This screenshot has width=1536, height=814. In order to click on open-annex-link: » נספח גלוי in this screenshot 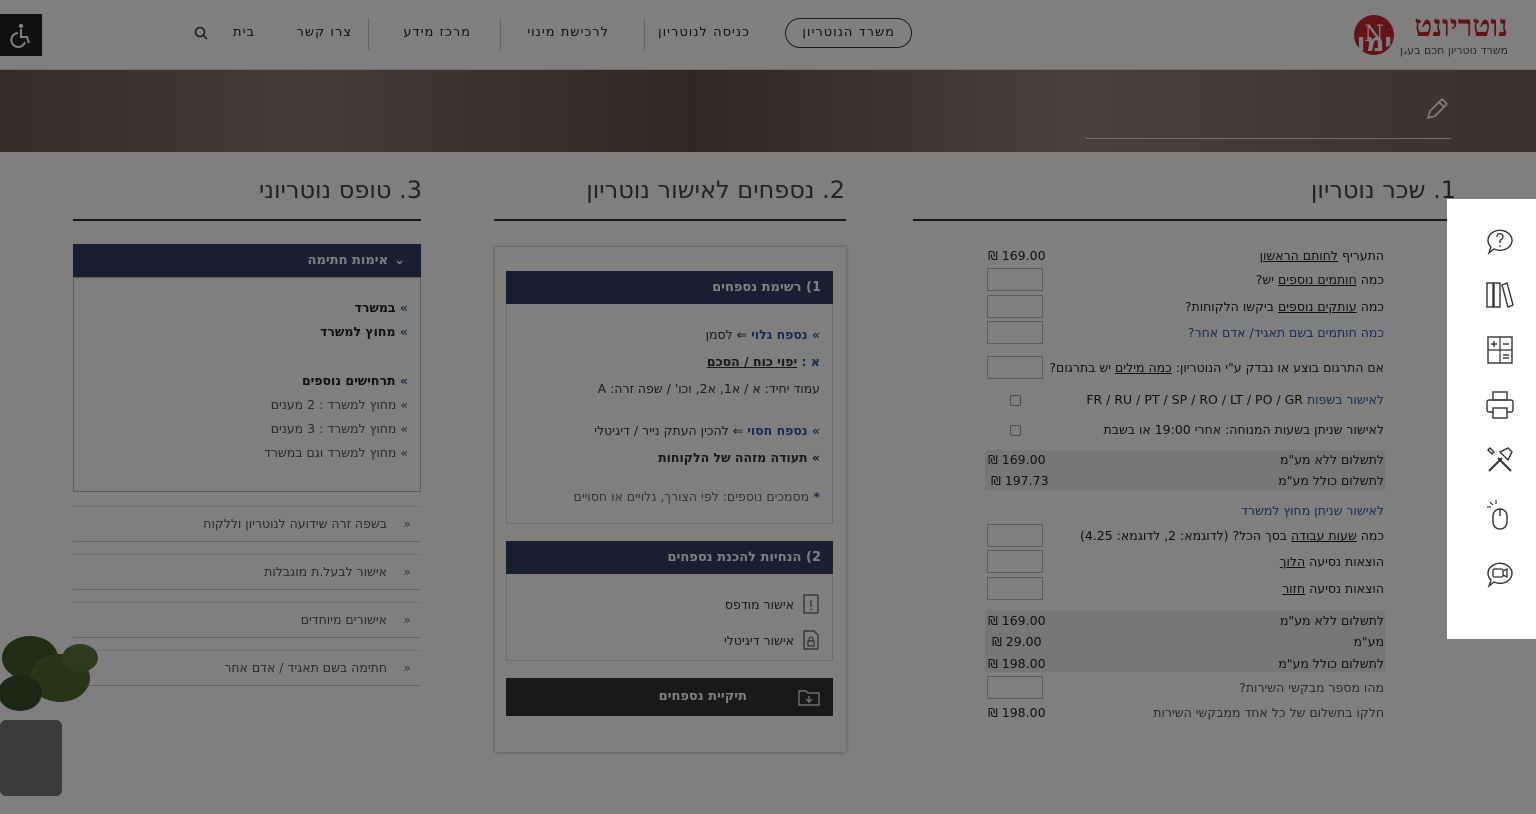, I will do `click(785, 334)`.